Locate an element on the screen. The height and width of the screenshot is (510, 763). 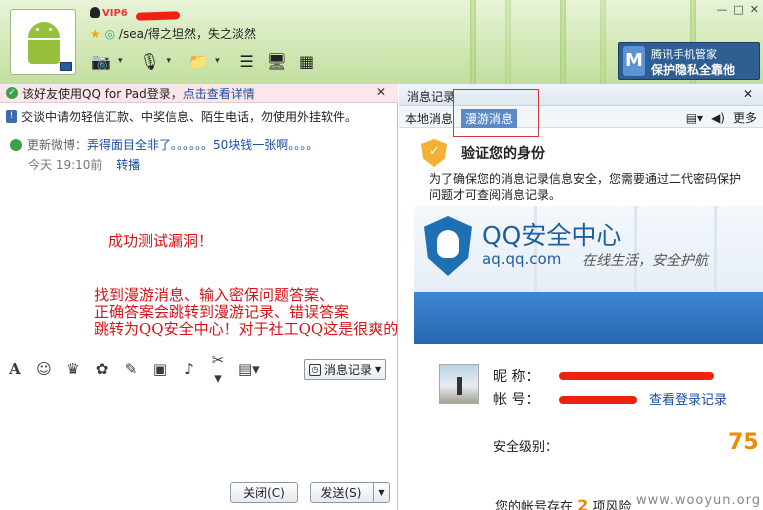
annotation-success: 成功测试漏洞！ is located at coordinates (161, 241).